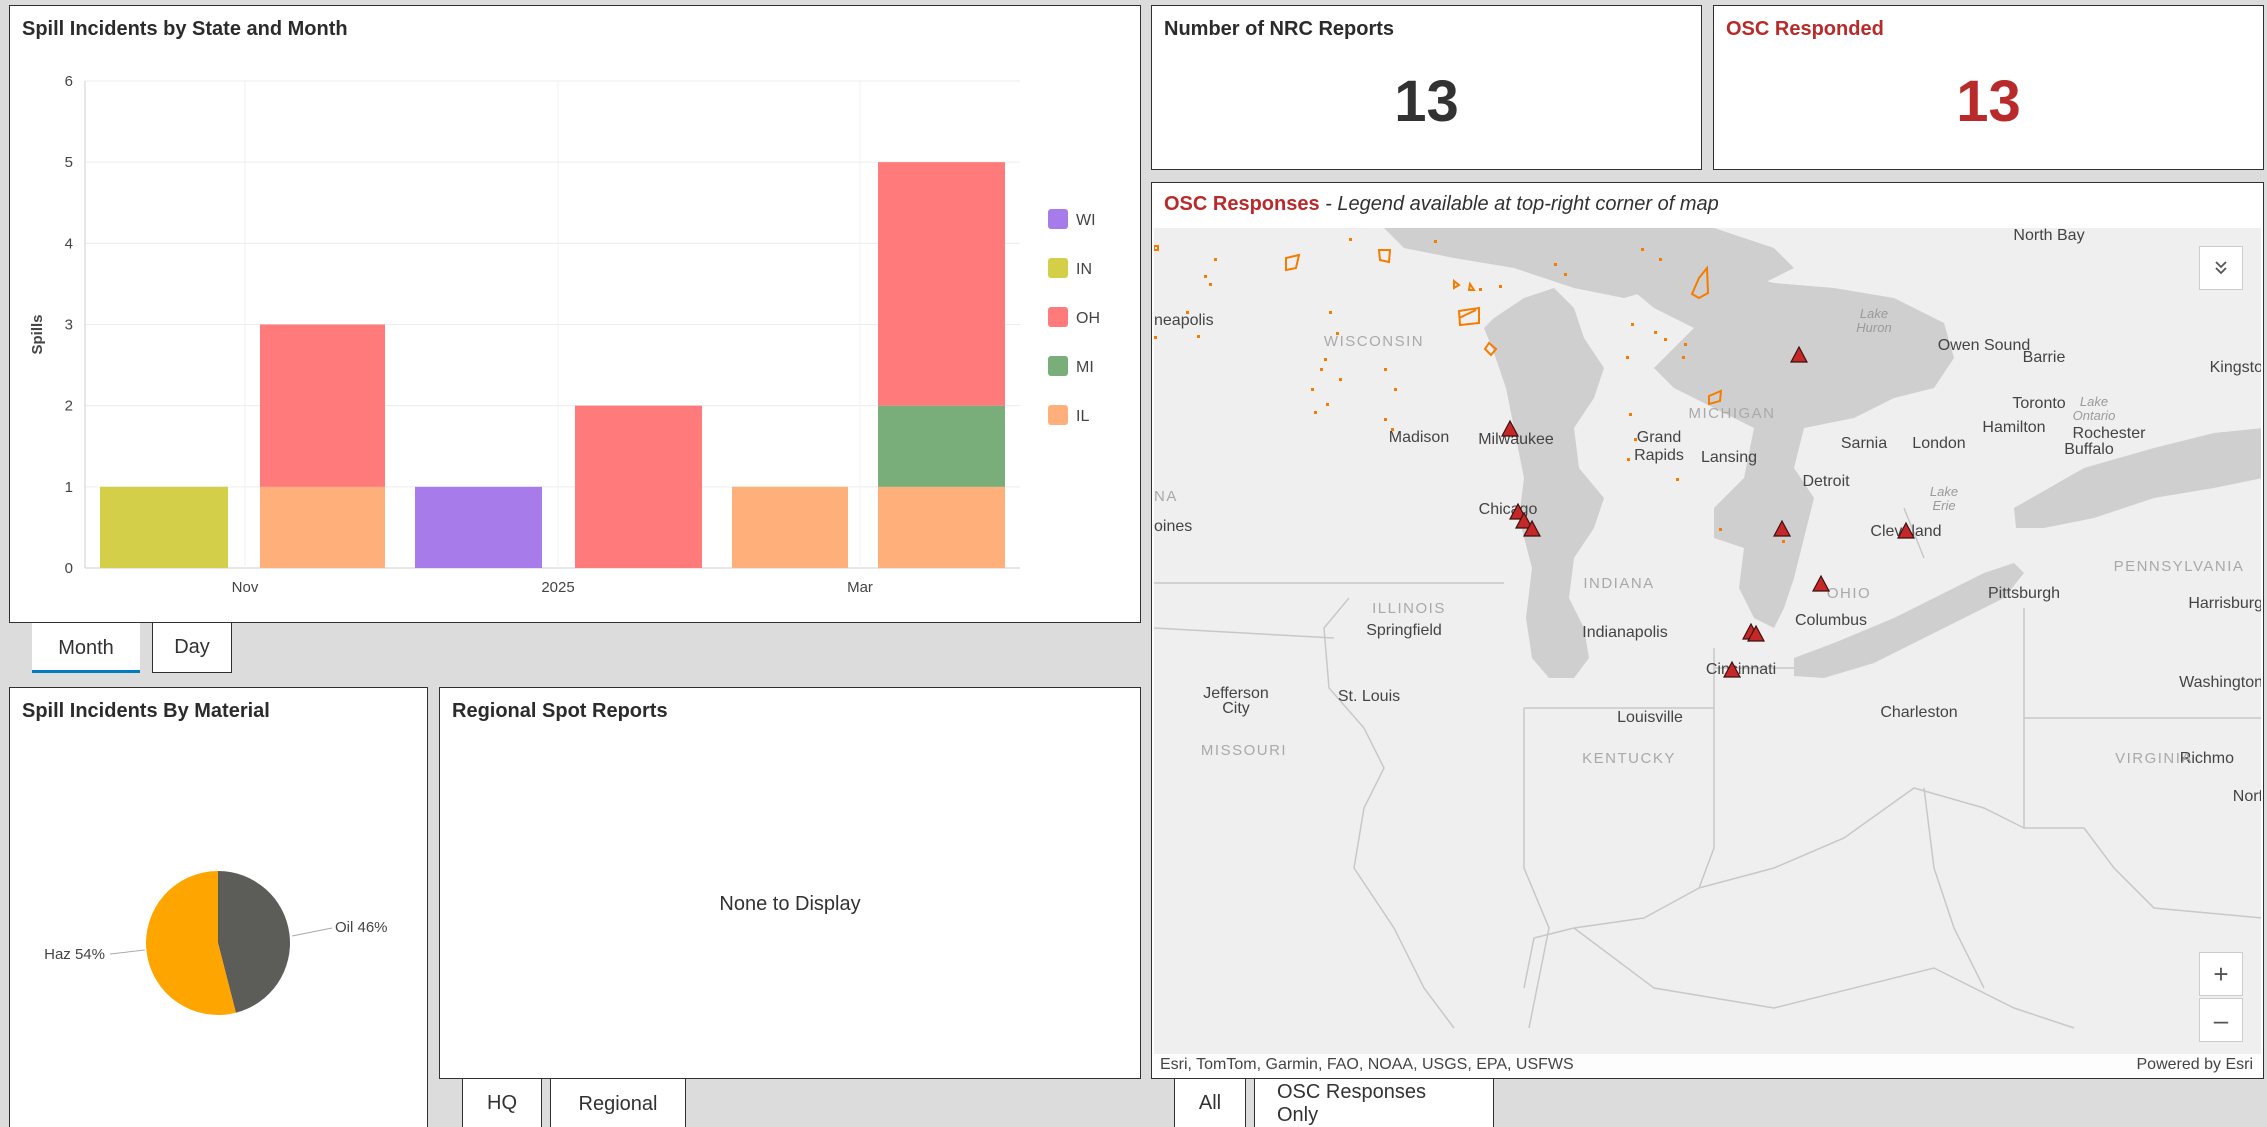 This screenshot has height=1127, width=2267. What do you see at coordinates (478, 527) in the screenshot?
I see `bar-segment-wi` at bounding box center [478, 527].